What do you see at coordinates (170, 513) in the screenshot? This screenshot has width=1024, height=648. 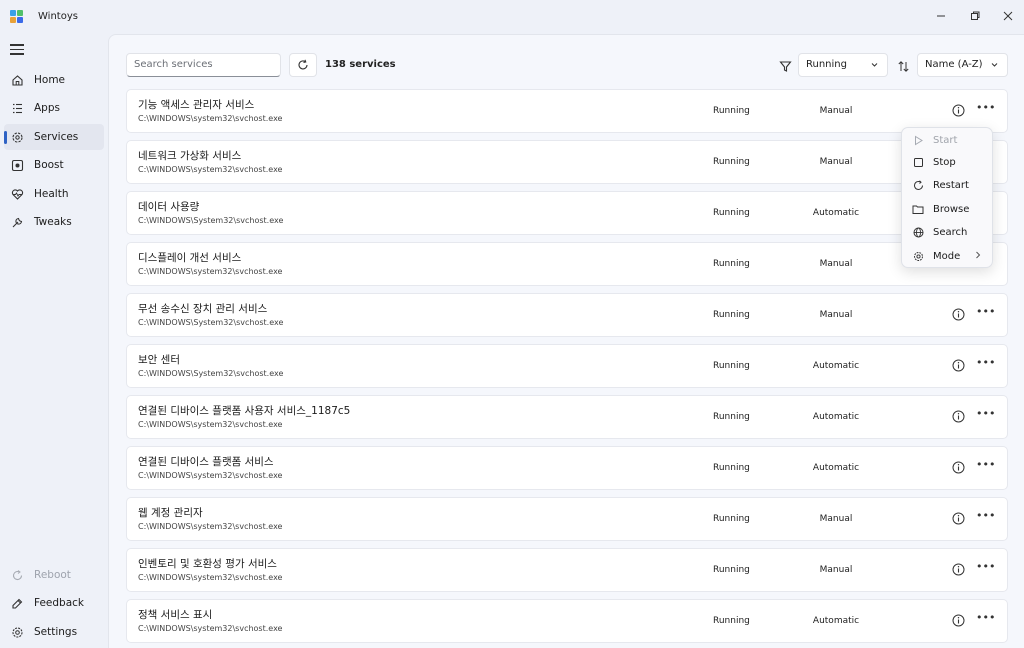 I see `service-name: 웹 계정 관리자` at bounding box center [170, 513].